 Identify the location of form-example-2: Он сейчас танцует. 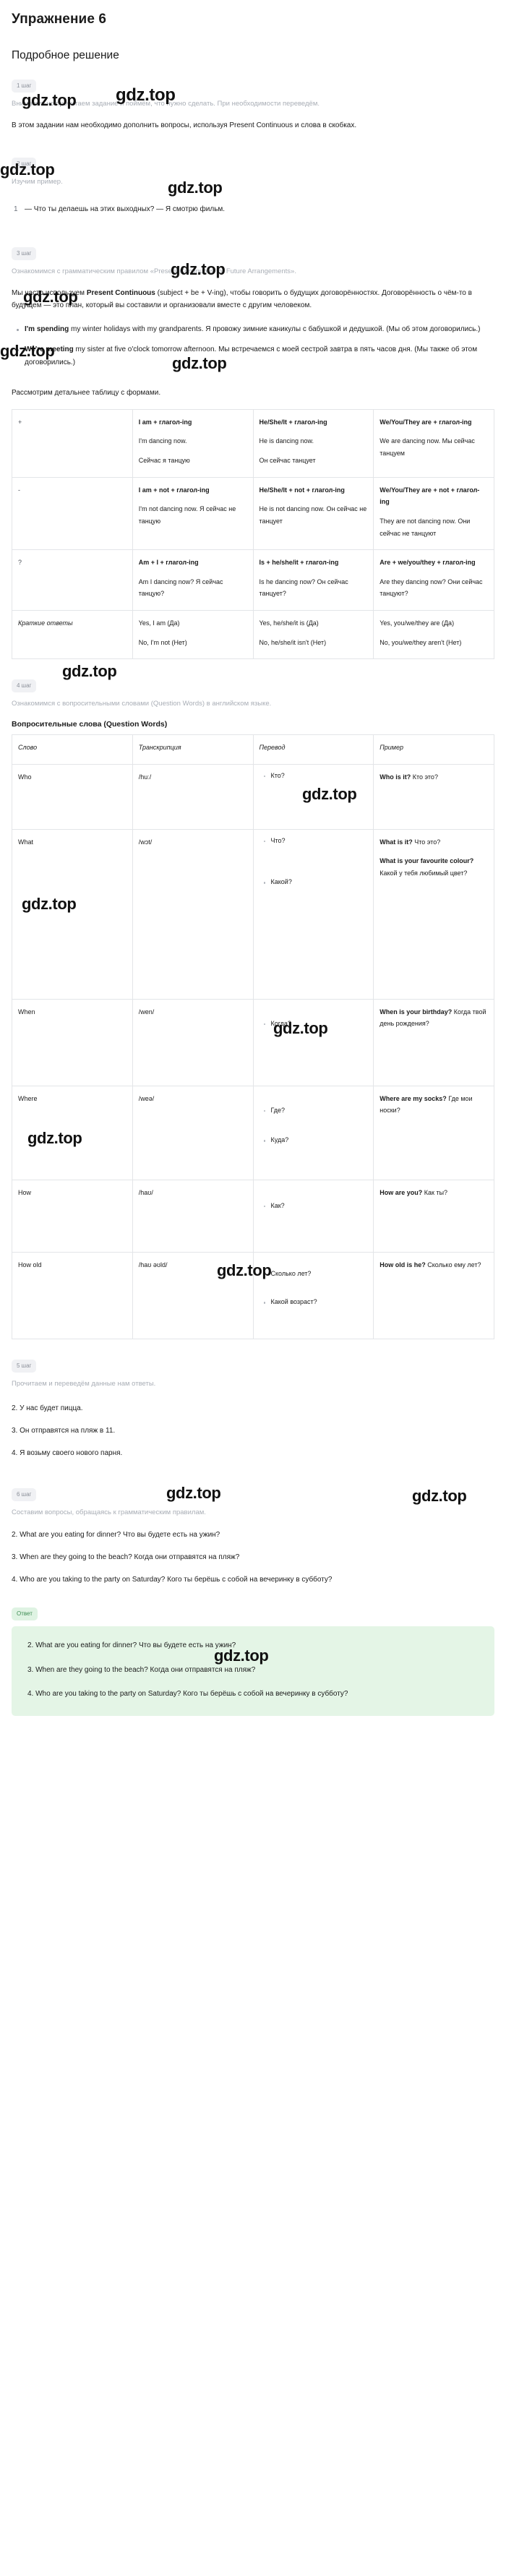
(287, 460).